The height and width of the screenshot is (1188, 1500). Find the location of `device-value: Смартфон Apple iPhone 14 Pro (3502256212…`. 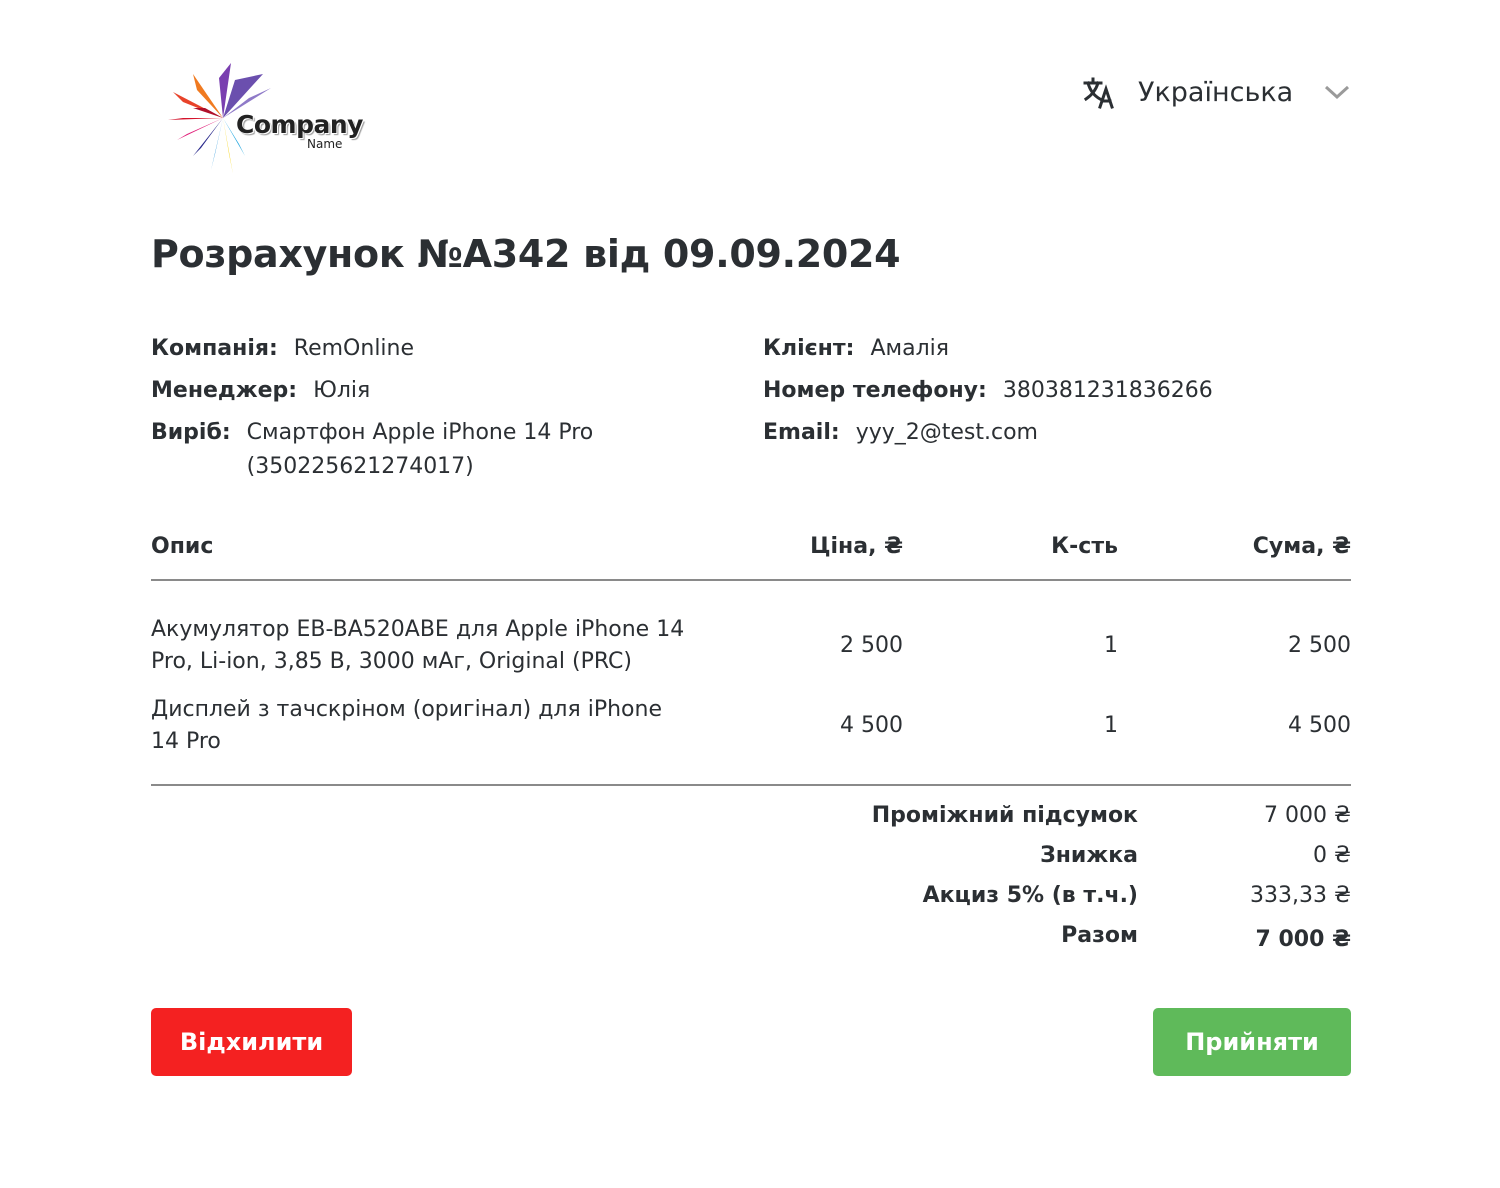

device-value: Смартфон Apple iPhone 14 Pro (3502256212… is located at coordinates (420, 450).